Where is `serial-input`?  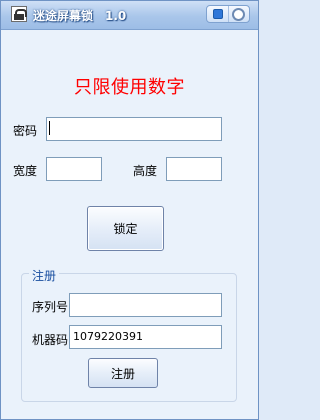
serial-input is located at coordinates (145, 305).